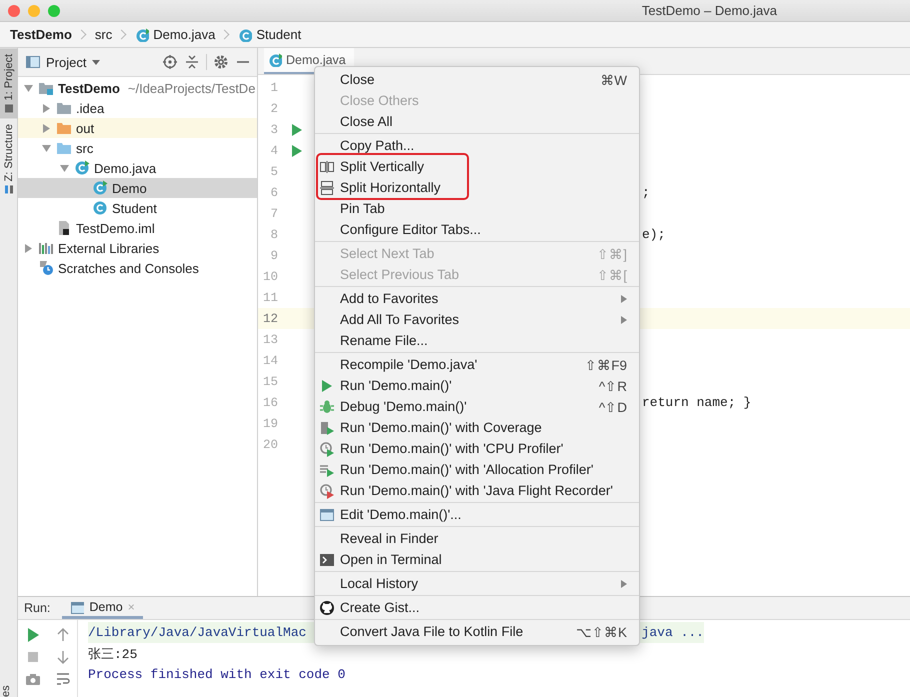 The width and height of the screenshot is (910, 697). Describe the element at coordinates (175, 34) in the screenshot. I see `breadcrumb: Demo.java` at that location.